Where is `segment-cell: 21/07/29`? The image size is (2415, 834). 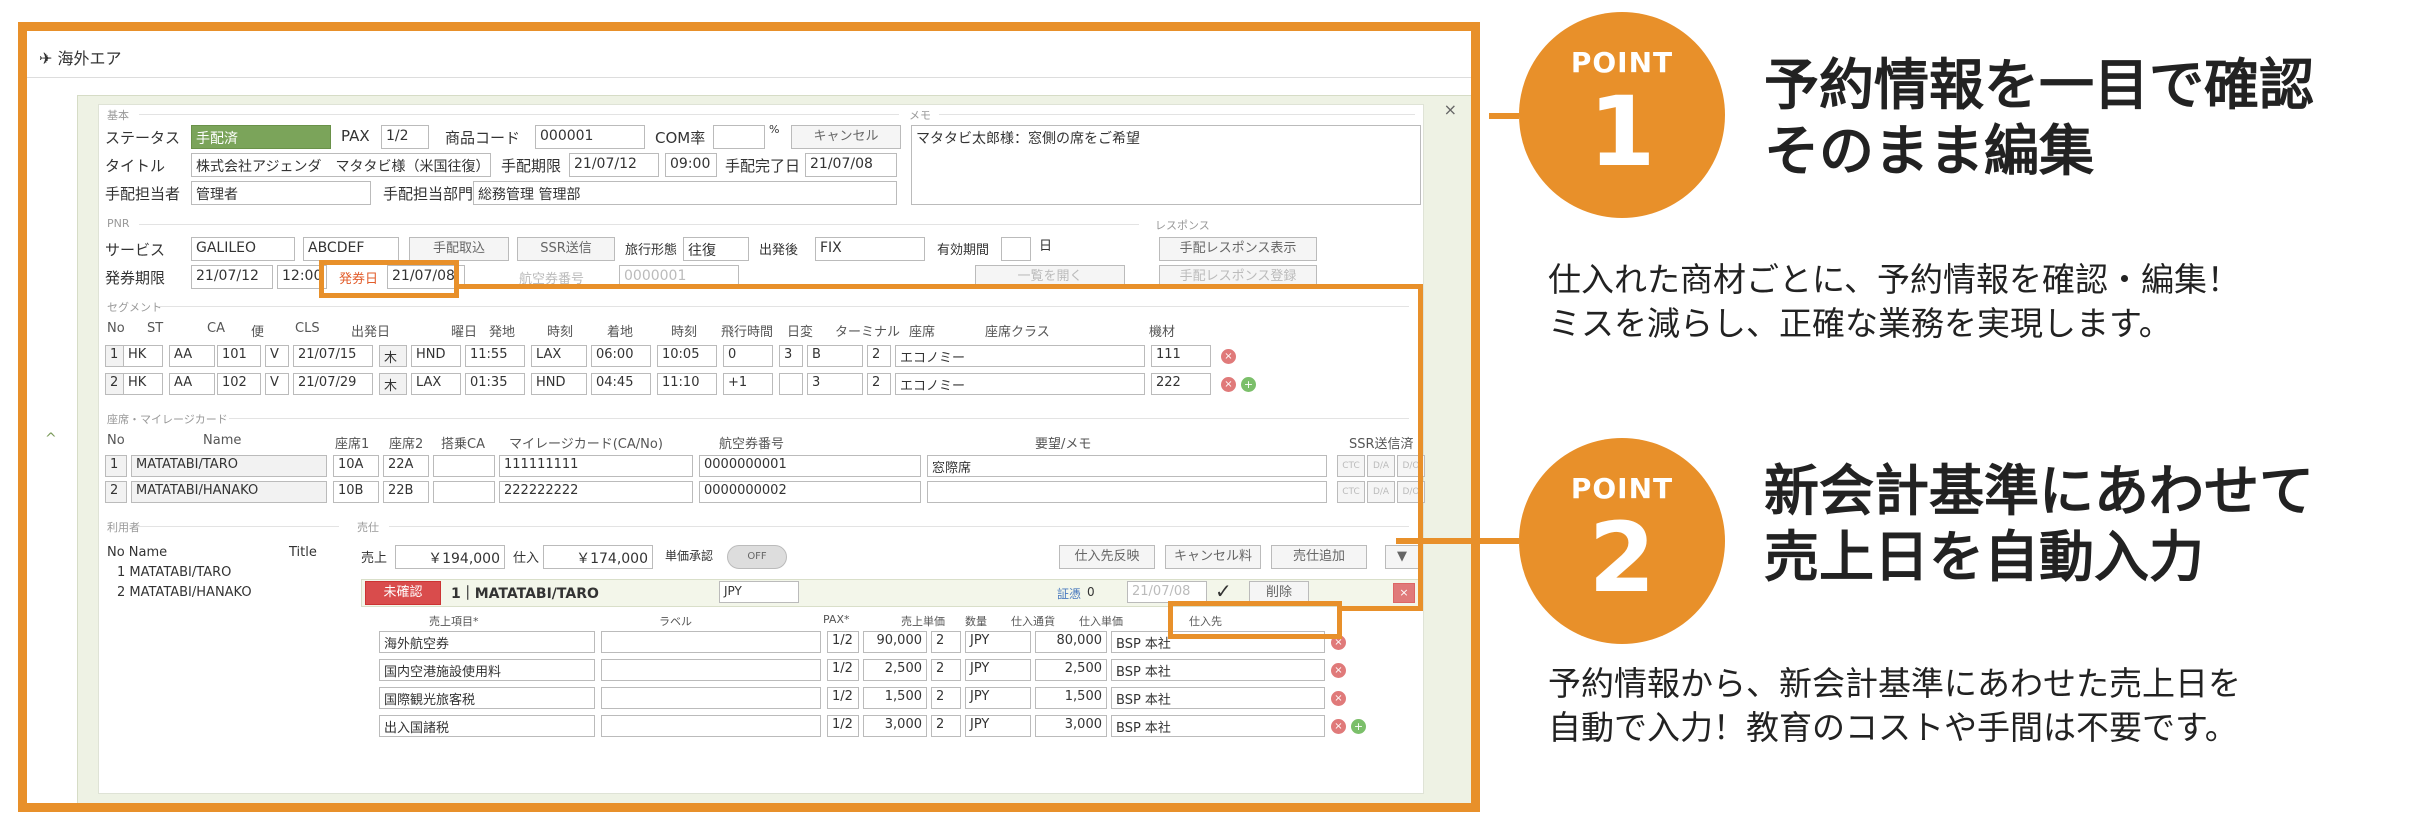 segment-cell: 21/07/29 is located at coordinates (333, 384).